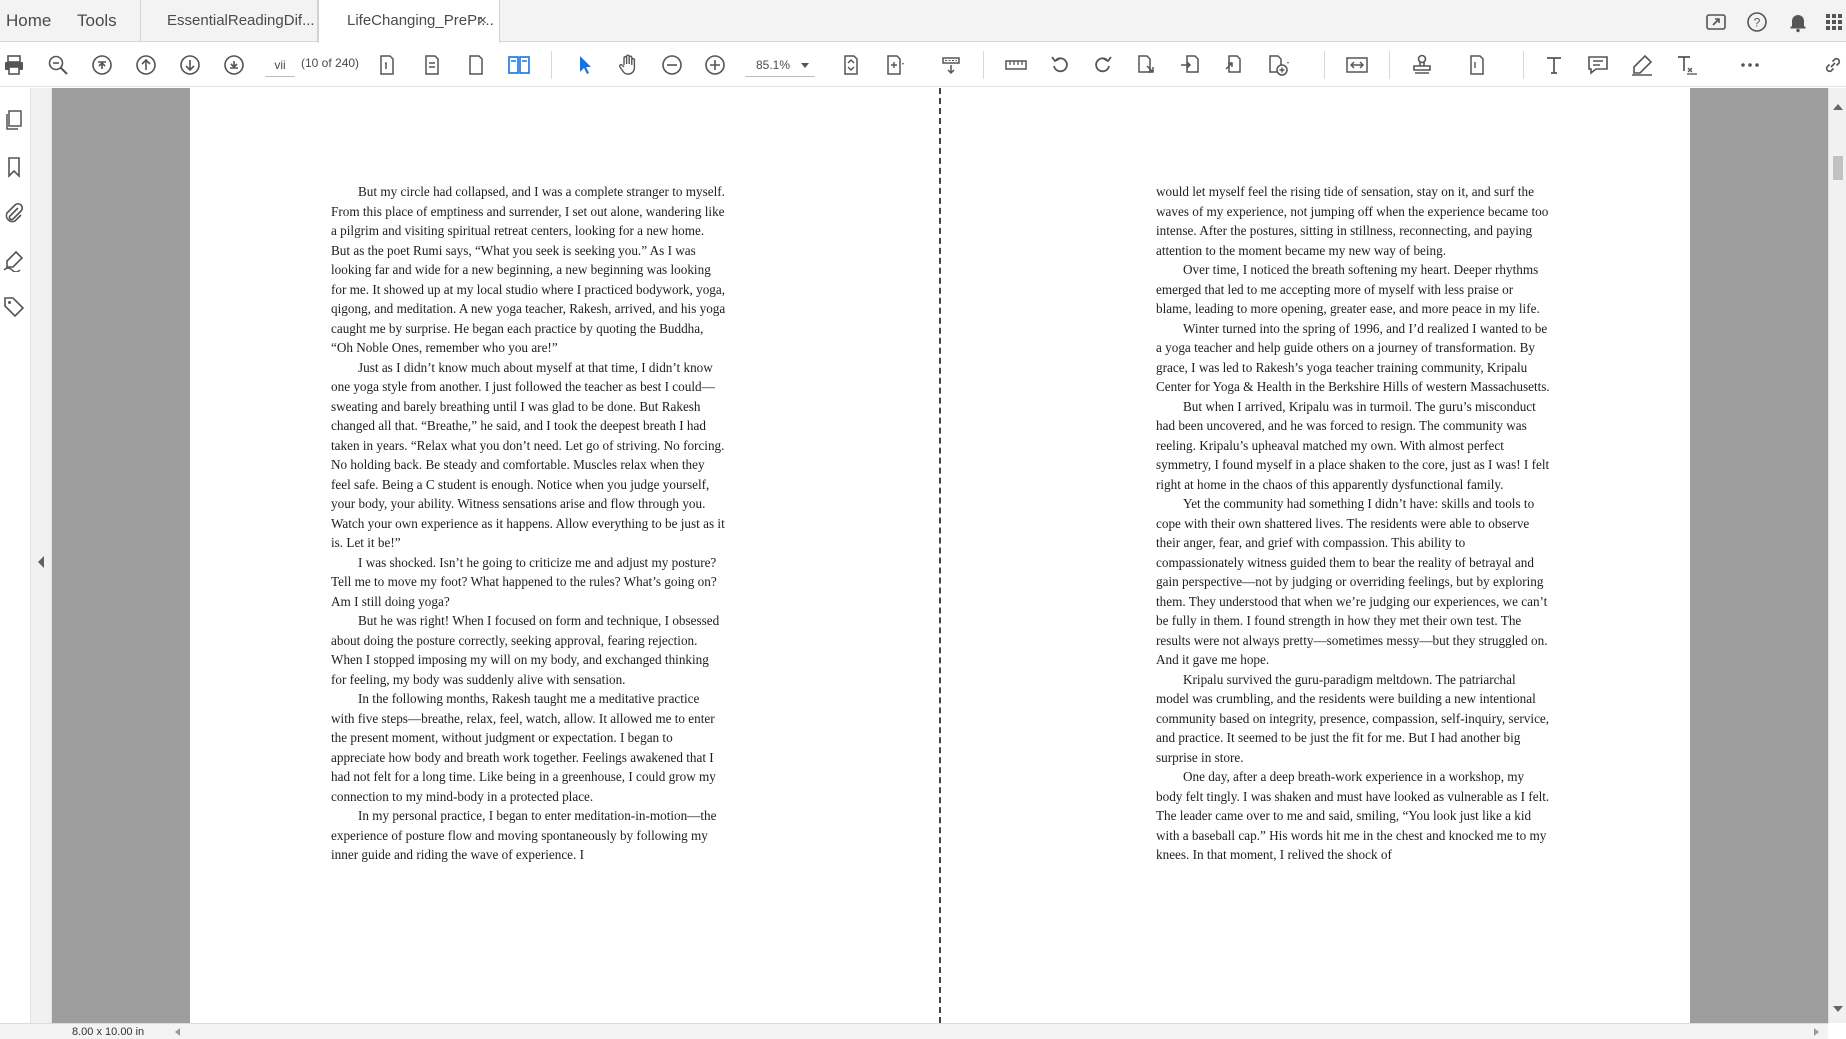 Image resolution: width=1846 pixels, height=1039 pixels. I want to click on page-number-input: vii, so click(280, 65).